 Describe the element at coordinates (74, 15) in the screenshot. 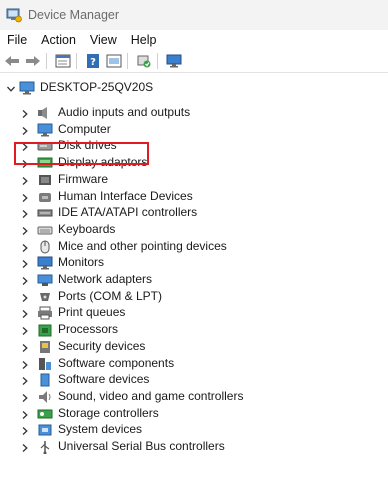

I see `window-title: Device Manager` at that location.